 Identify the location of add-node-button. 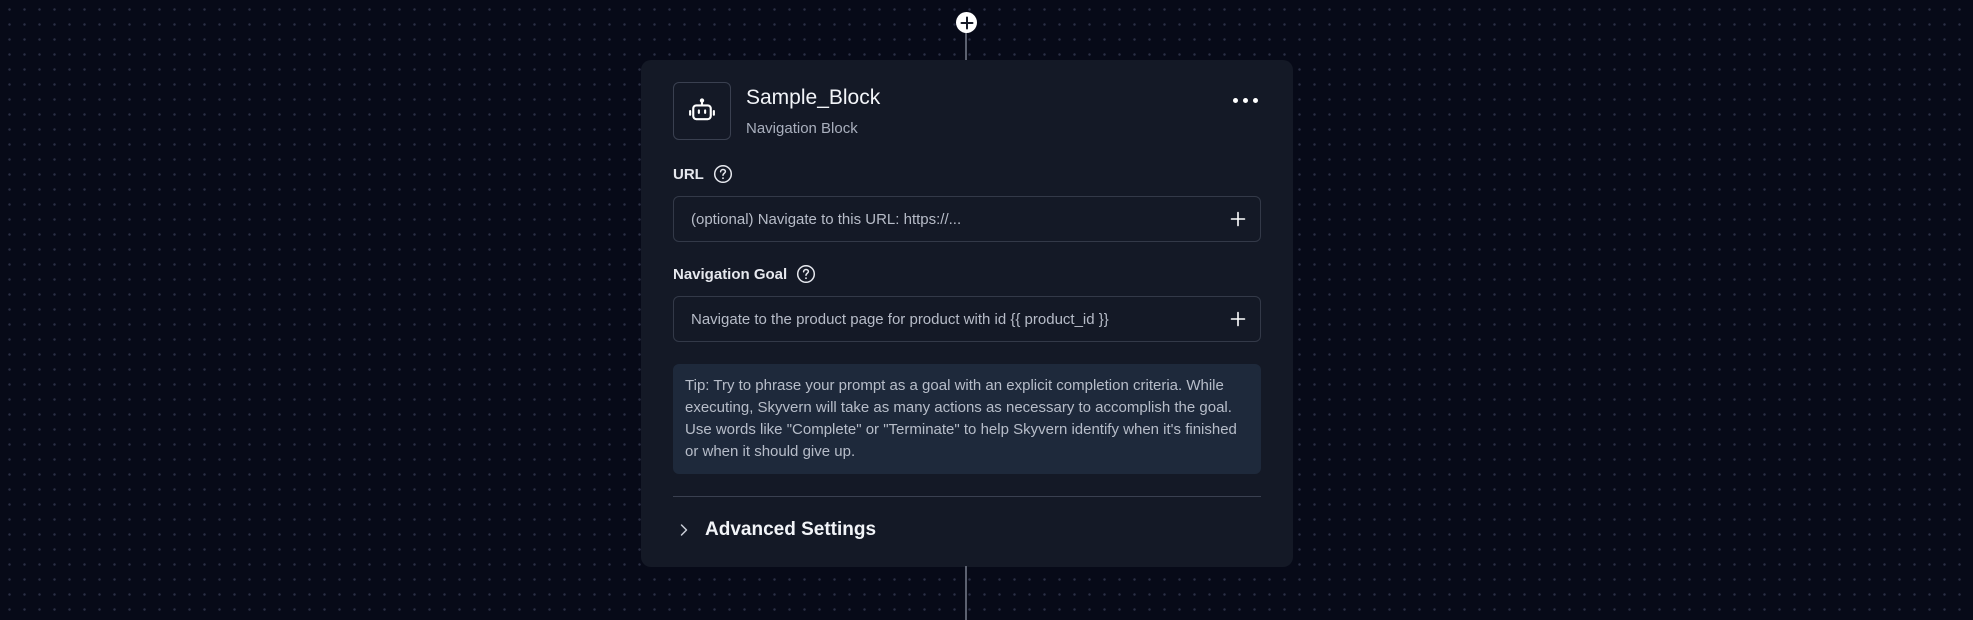
(966, 22).